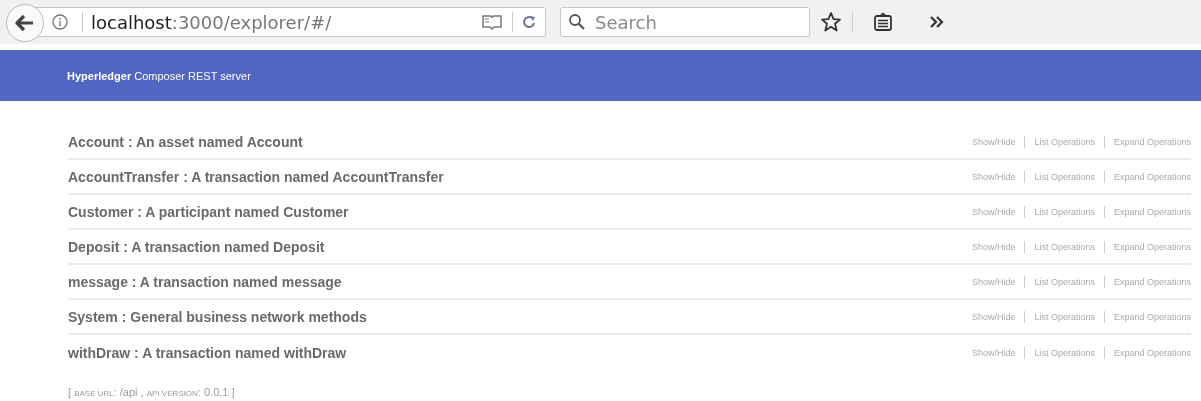  What do you see at coordinates (196, 246) in the screenshot?
I see `resource-title-link: Deposit : A transaction named Deposit` at bounding box center [196, 246].